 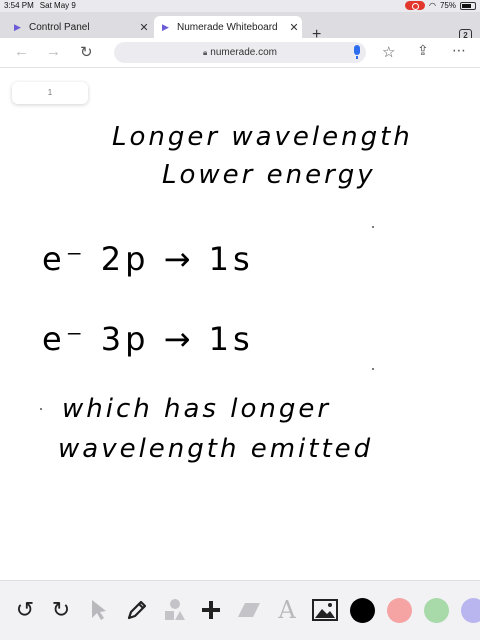 I want to click on address-bar: 🔒︎ numerade.com, so click(x=240, y=52).